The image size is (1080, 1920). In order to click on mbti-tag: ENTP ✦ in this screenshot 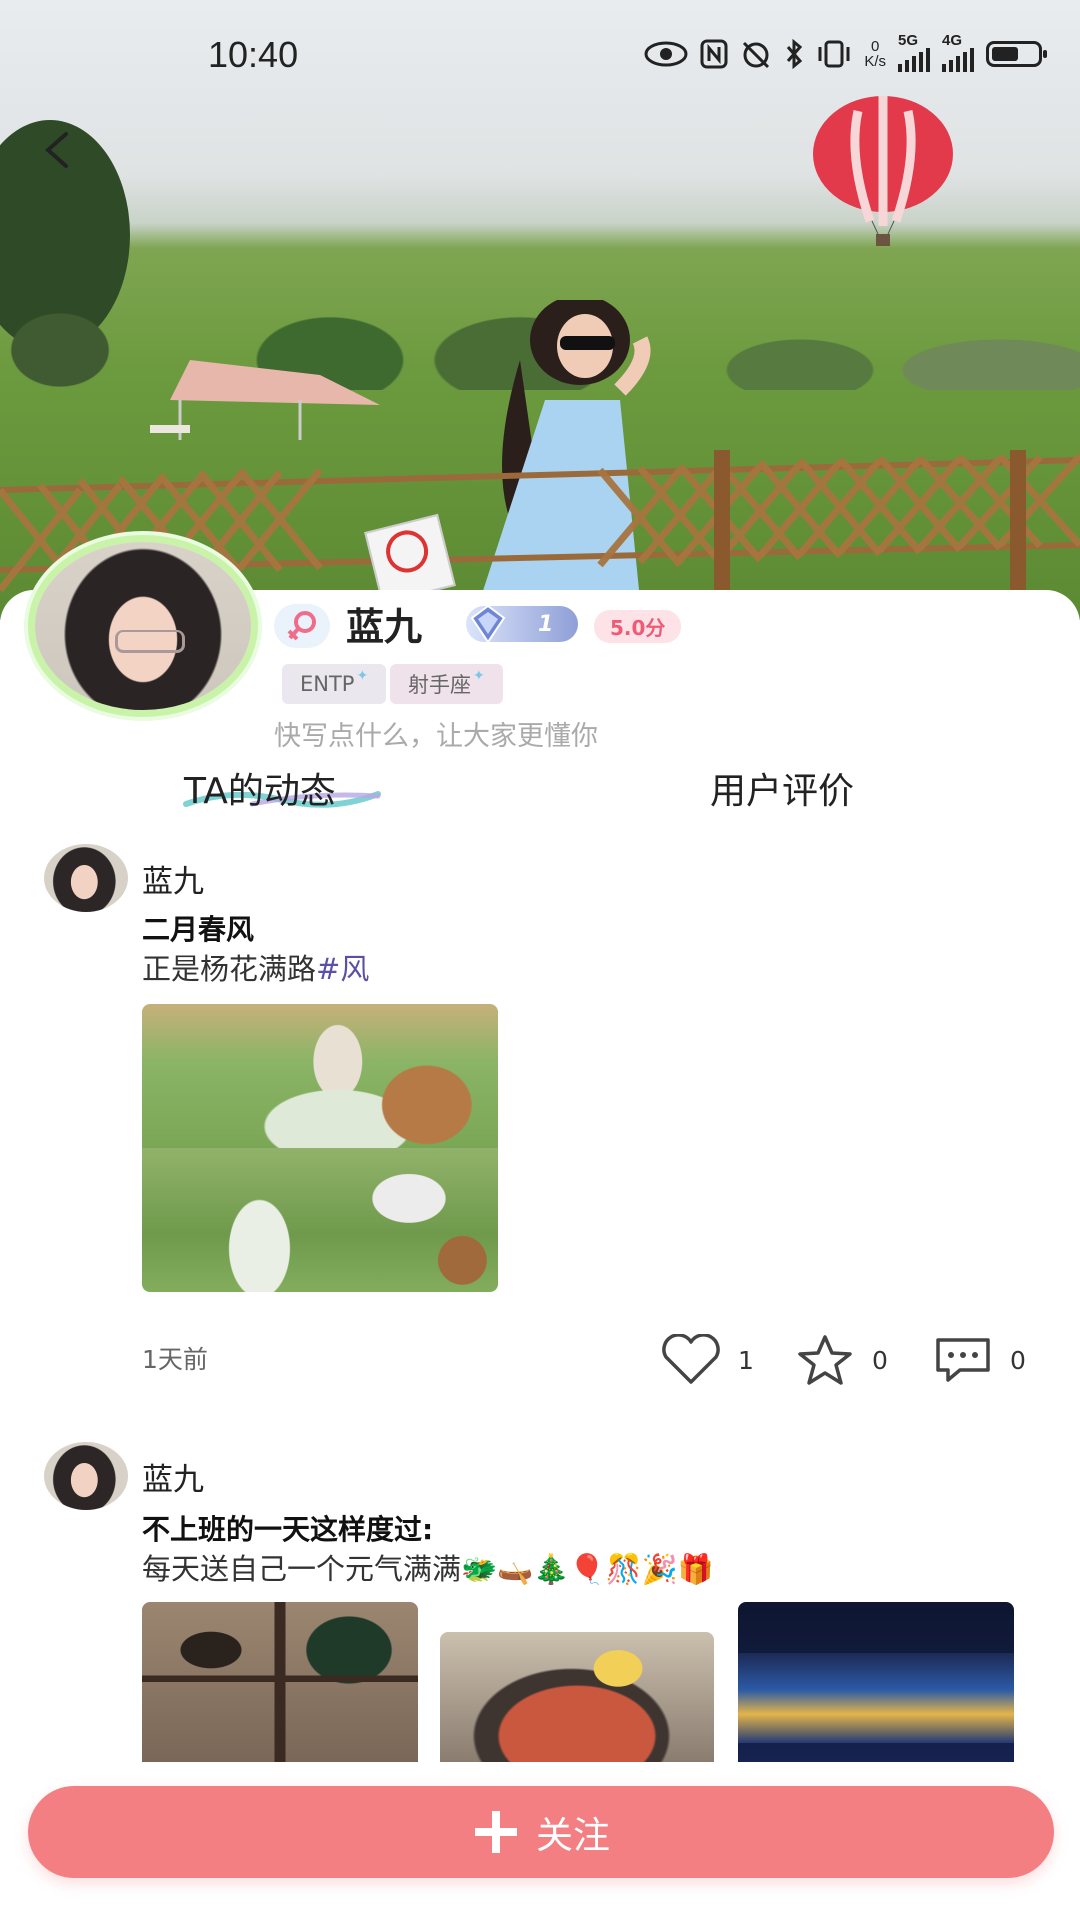, I will do `click(334, 684)`.